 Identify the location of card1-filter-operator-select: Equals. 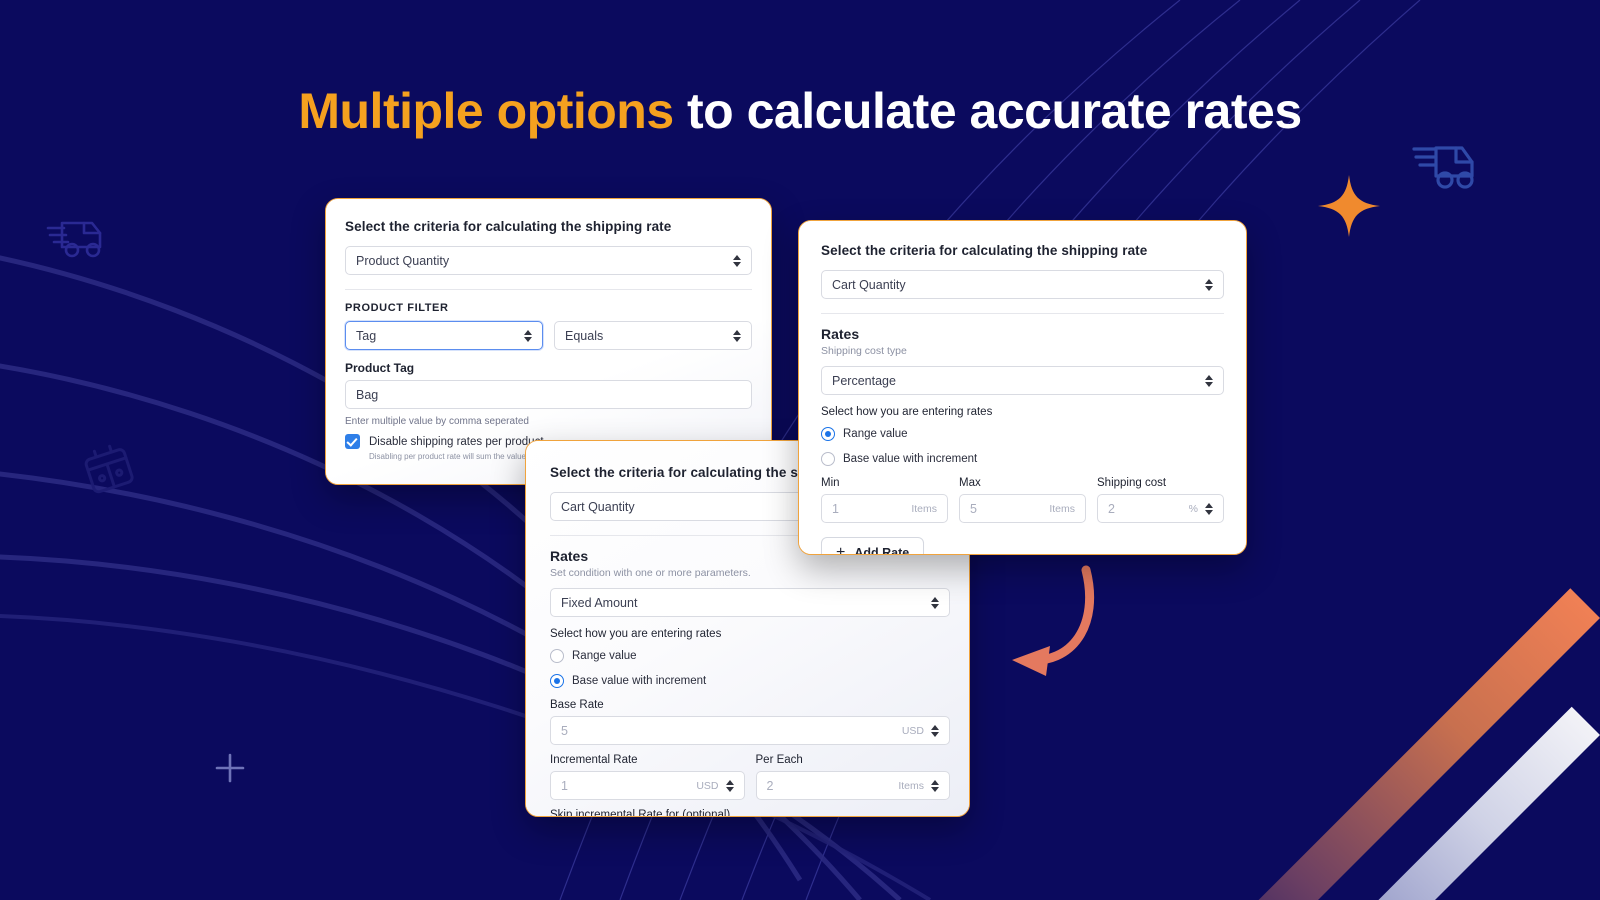
(653, 335).